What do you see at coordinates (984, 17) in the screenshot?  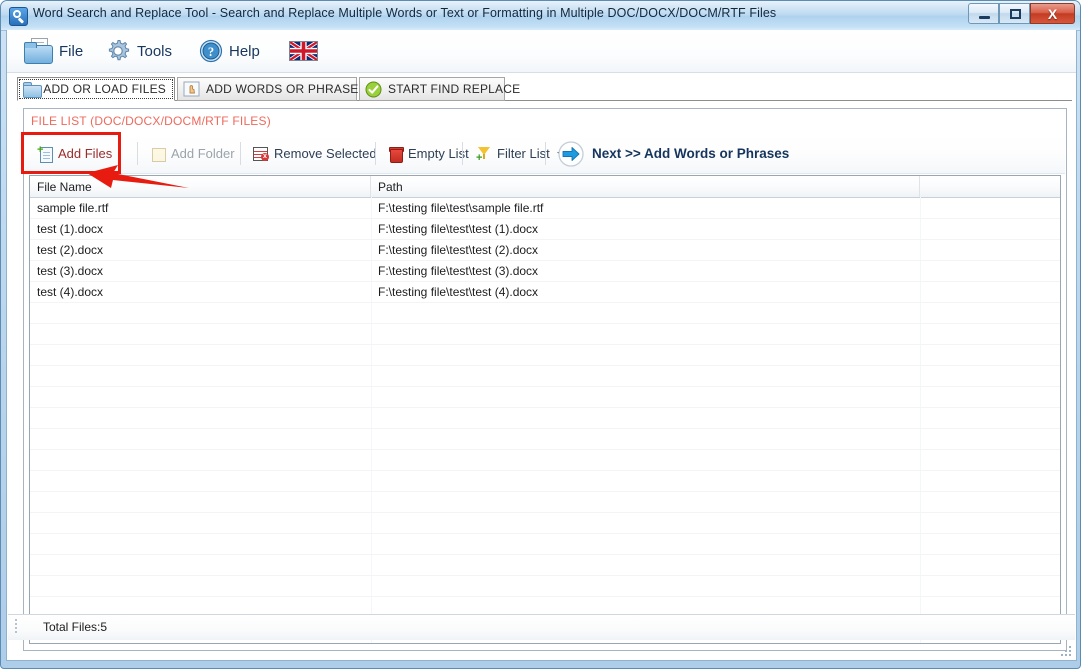 I see `minimize-icon` at bounding box center [984, 17].